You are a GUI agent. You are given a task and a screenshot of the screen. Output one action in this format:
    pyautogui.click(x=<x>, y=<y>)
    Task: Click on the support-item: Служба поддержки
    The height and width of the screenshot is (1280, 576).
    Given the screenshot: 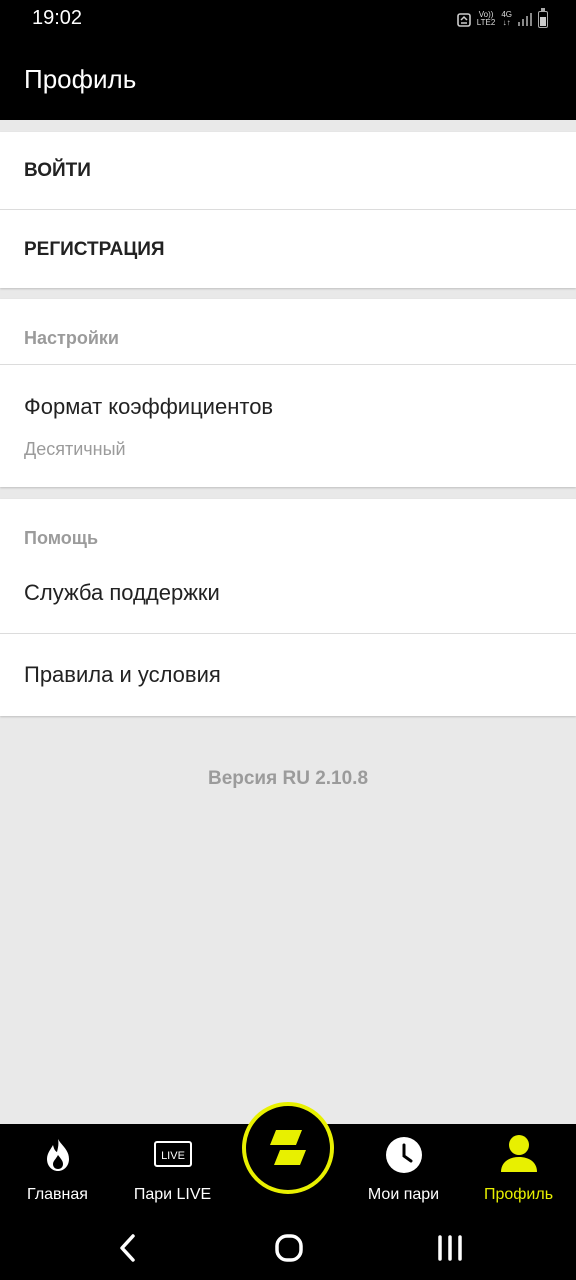 What is the action you would take?
    pyautogui.click(x=288, y=597)
    